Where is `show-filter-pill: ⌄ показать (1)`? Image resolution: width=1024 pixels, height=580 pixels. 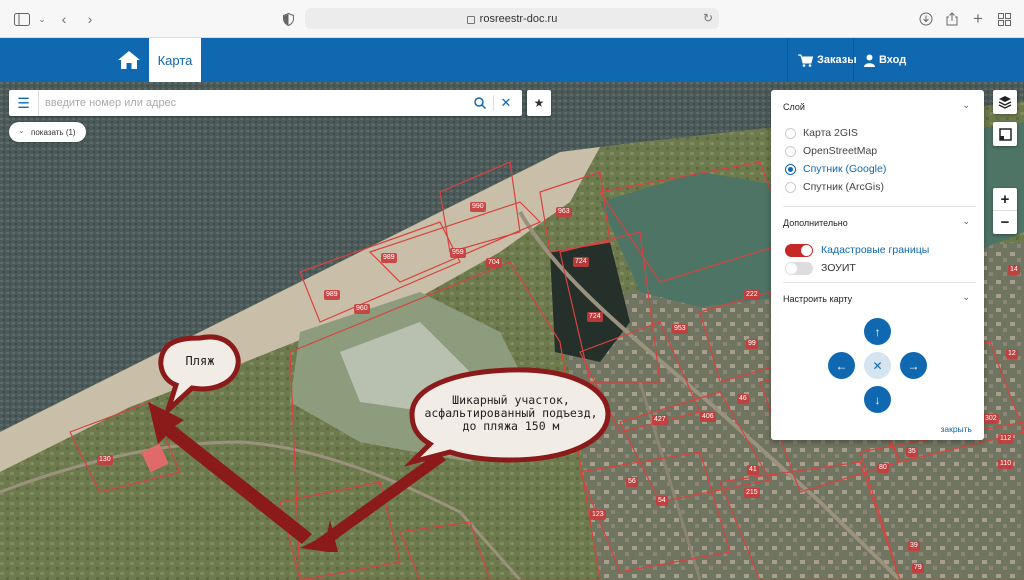 show-filter-pill: ⌄ показать (1) is located at coordinates (47, 132).